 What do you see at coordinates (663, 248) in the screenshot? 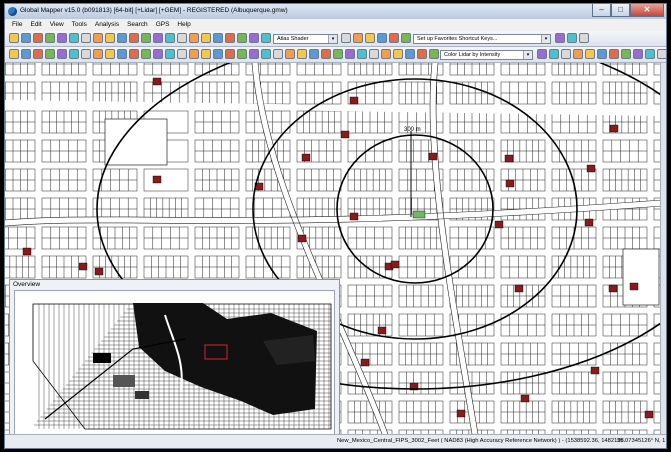
I see `vertical-scrollbar` at bounding box center [663, 248].